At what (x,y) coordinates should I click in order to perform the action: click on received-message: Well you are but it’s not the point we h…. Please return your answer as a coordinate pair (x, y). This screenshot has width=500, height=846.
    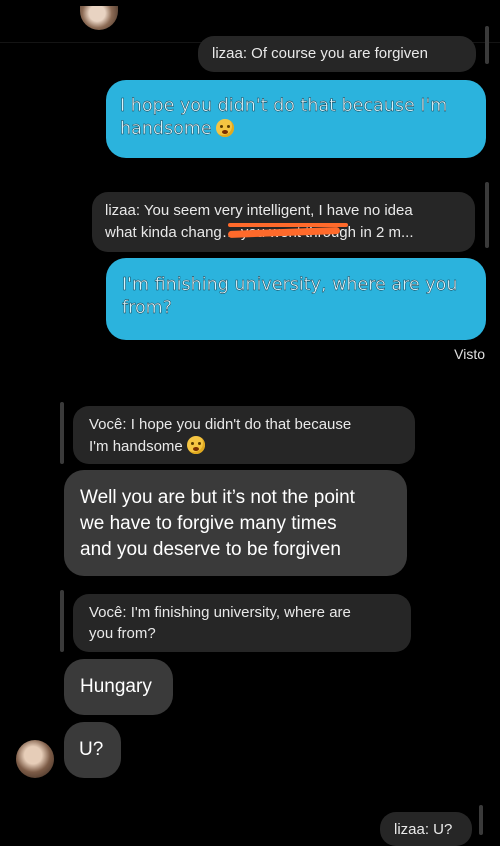
    Looking at the image, I should click on (235, 523).